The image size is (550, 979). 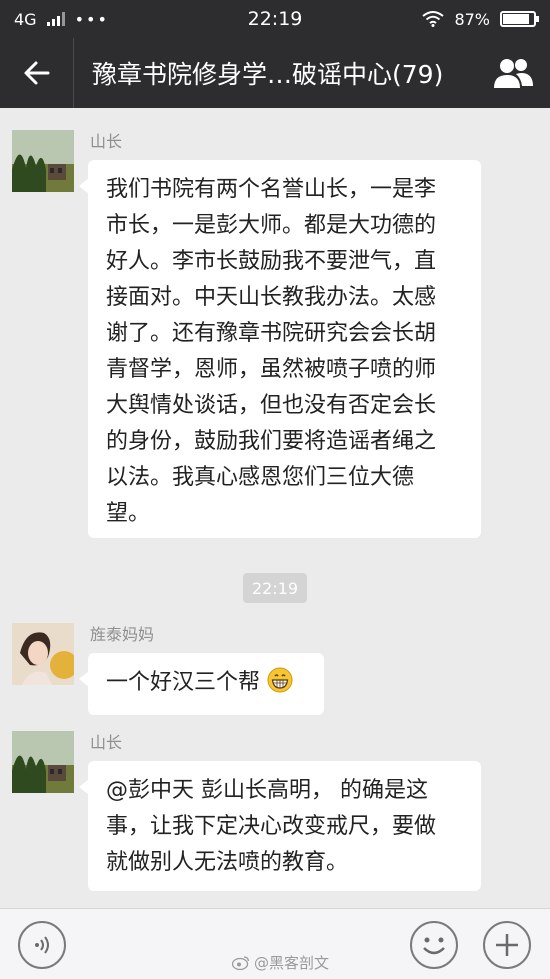 What do you see at coordinates (271, 369) in the screenshot?
I see `message-line: 青督学，恩师，虽然被喷子喷的师` at bounding box center [271, 369].